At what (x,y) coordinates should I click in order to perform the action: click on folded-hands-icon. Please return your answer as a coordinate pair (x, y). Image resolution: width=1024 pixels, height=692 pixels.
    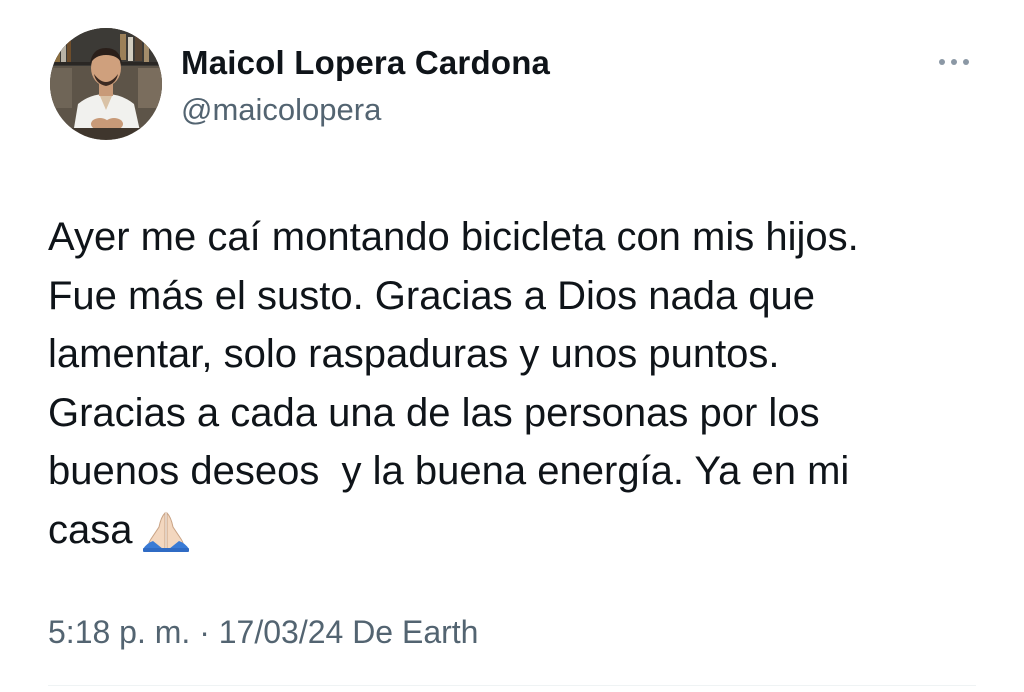
    Looking at the image, I should click on (166, 539).